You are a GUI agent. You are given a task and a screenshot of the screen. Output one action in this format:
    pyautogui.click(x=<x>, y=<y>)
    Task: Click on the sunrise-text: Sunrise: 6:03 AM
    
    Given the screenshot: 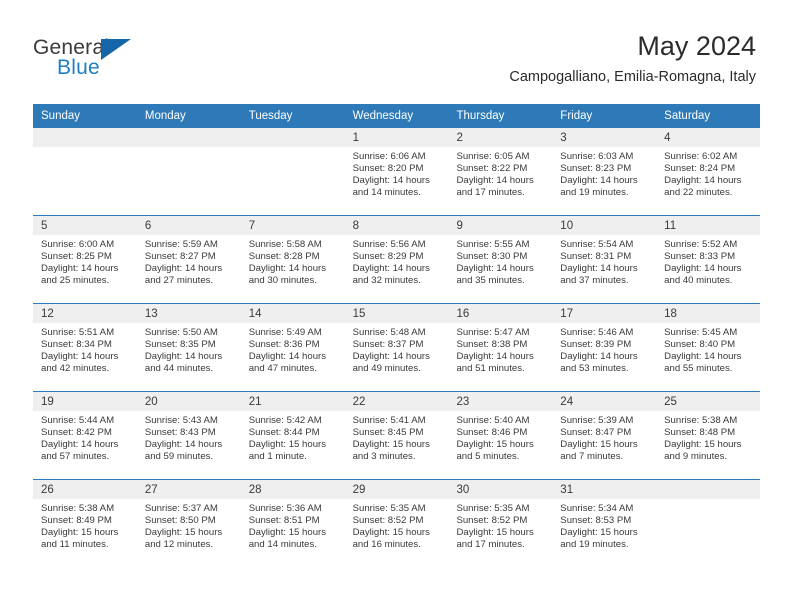 What is the action you would take?
    pyautogui.click(x=597, y=156)
    